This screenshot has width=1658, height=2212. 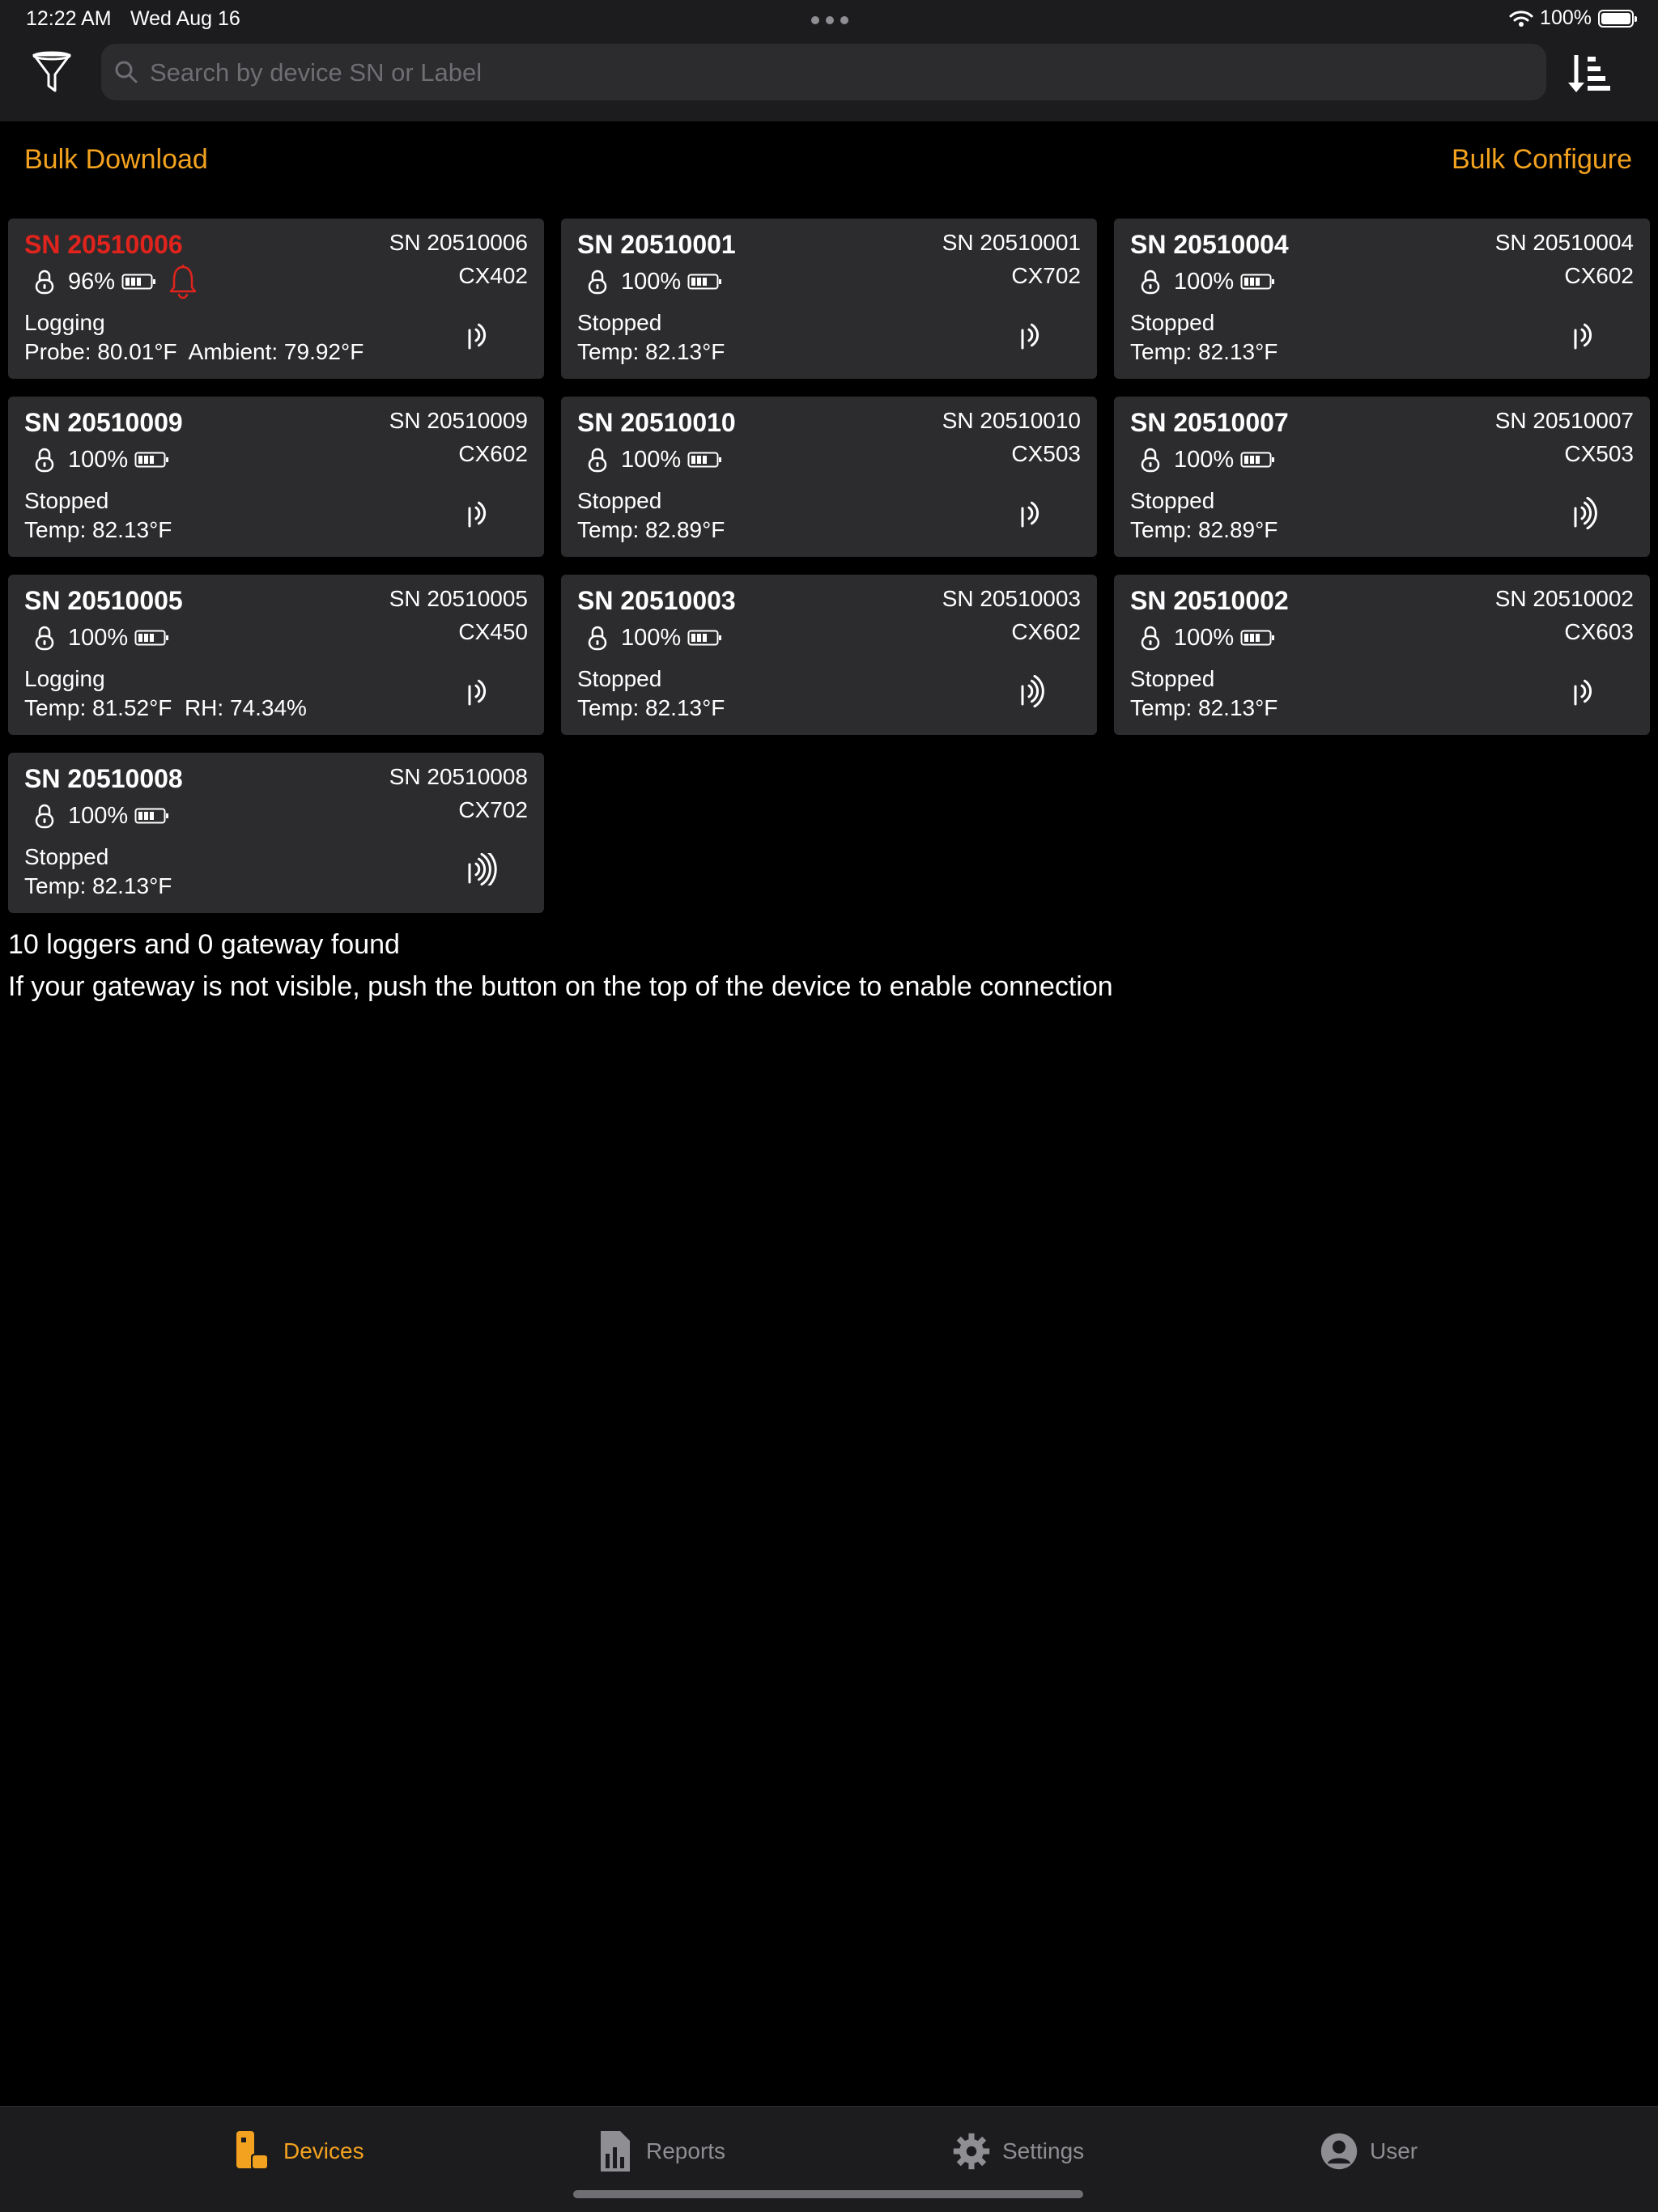 I want to click on device-serial: SN 20510004, so click(x=1564, y=242).